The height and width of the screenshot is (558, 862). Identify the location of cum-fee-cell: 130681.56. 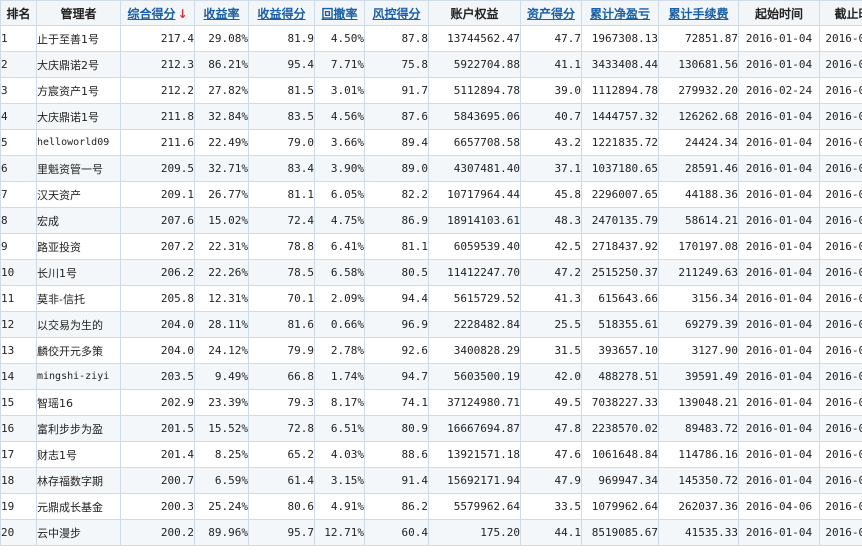
(698, 64).